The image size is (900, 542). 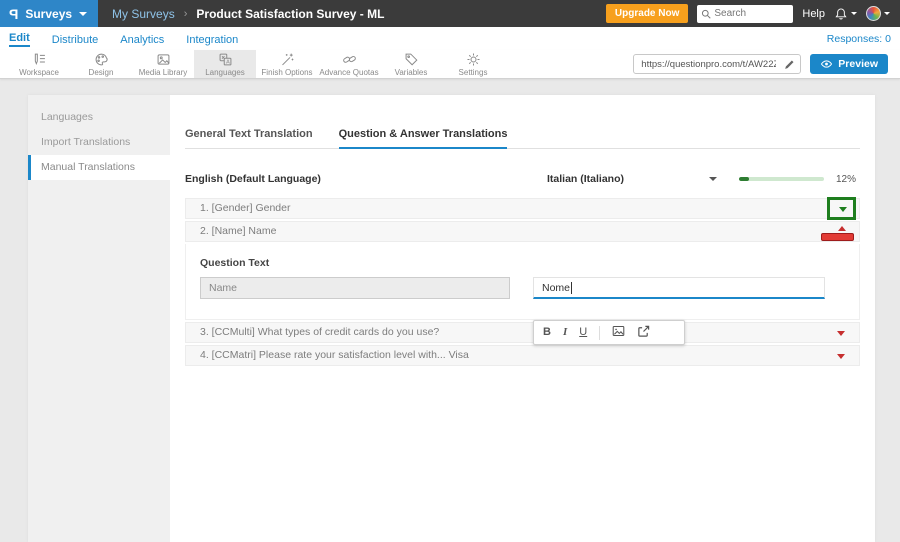 What do you see at coordinates (39, 64) in the screenshot?
I see `toolbar-workspace: Workspace` at bounding box center [39, 64].